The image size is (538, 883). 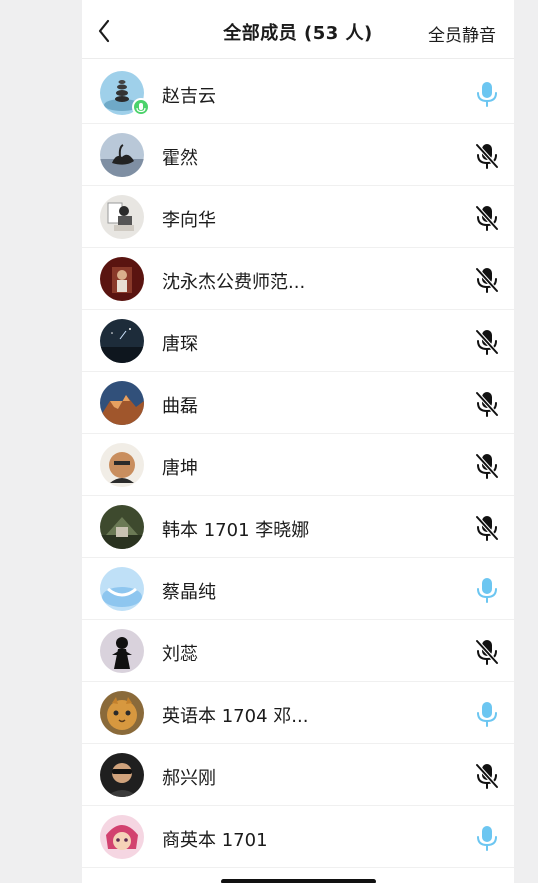 What do you see at coordinates (298, 651) in the screenshot?
I see `member-row: 刘蕊` at bounding box center [298, 651].